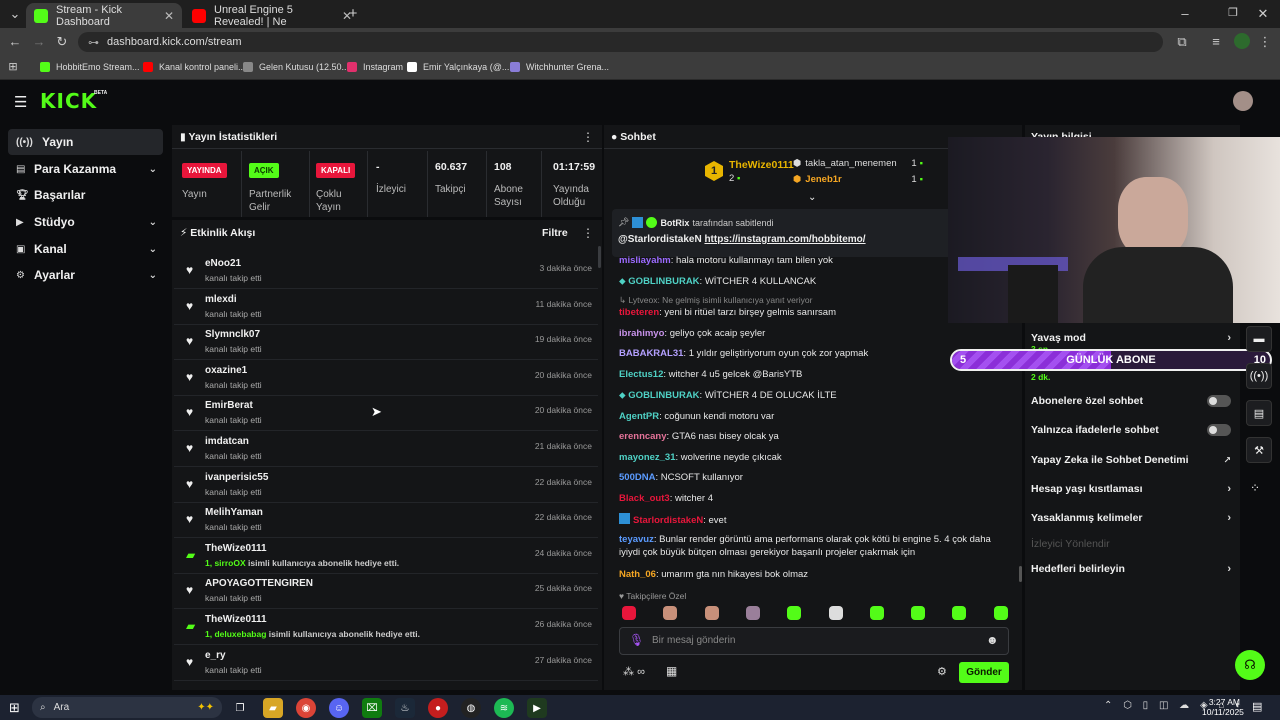 This screenshot has width=1280, height=720. What do you see at coordinates (229, 405) in the screenshot?
I see `feed-username: EmirBerat` at bounding box center [229, 405].